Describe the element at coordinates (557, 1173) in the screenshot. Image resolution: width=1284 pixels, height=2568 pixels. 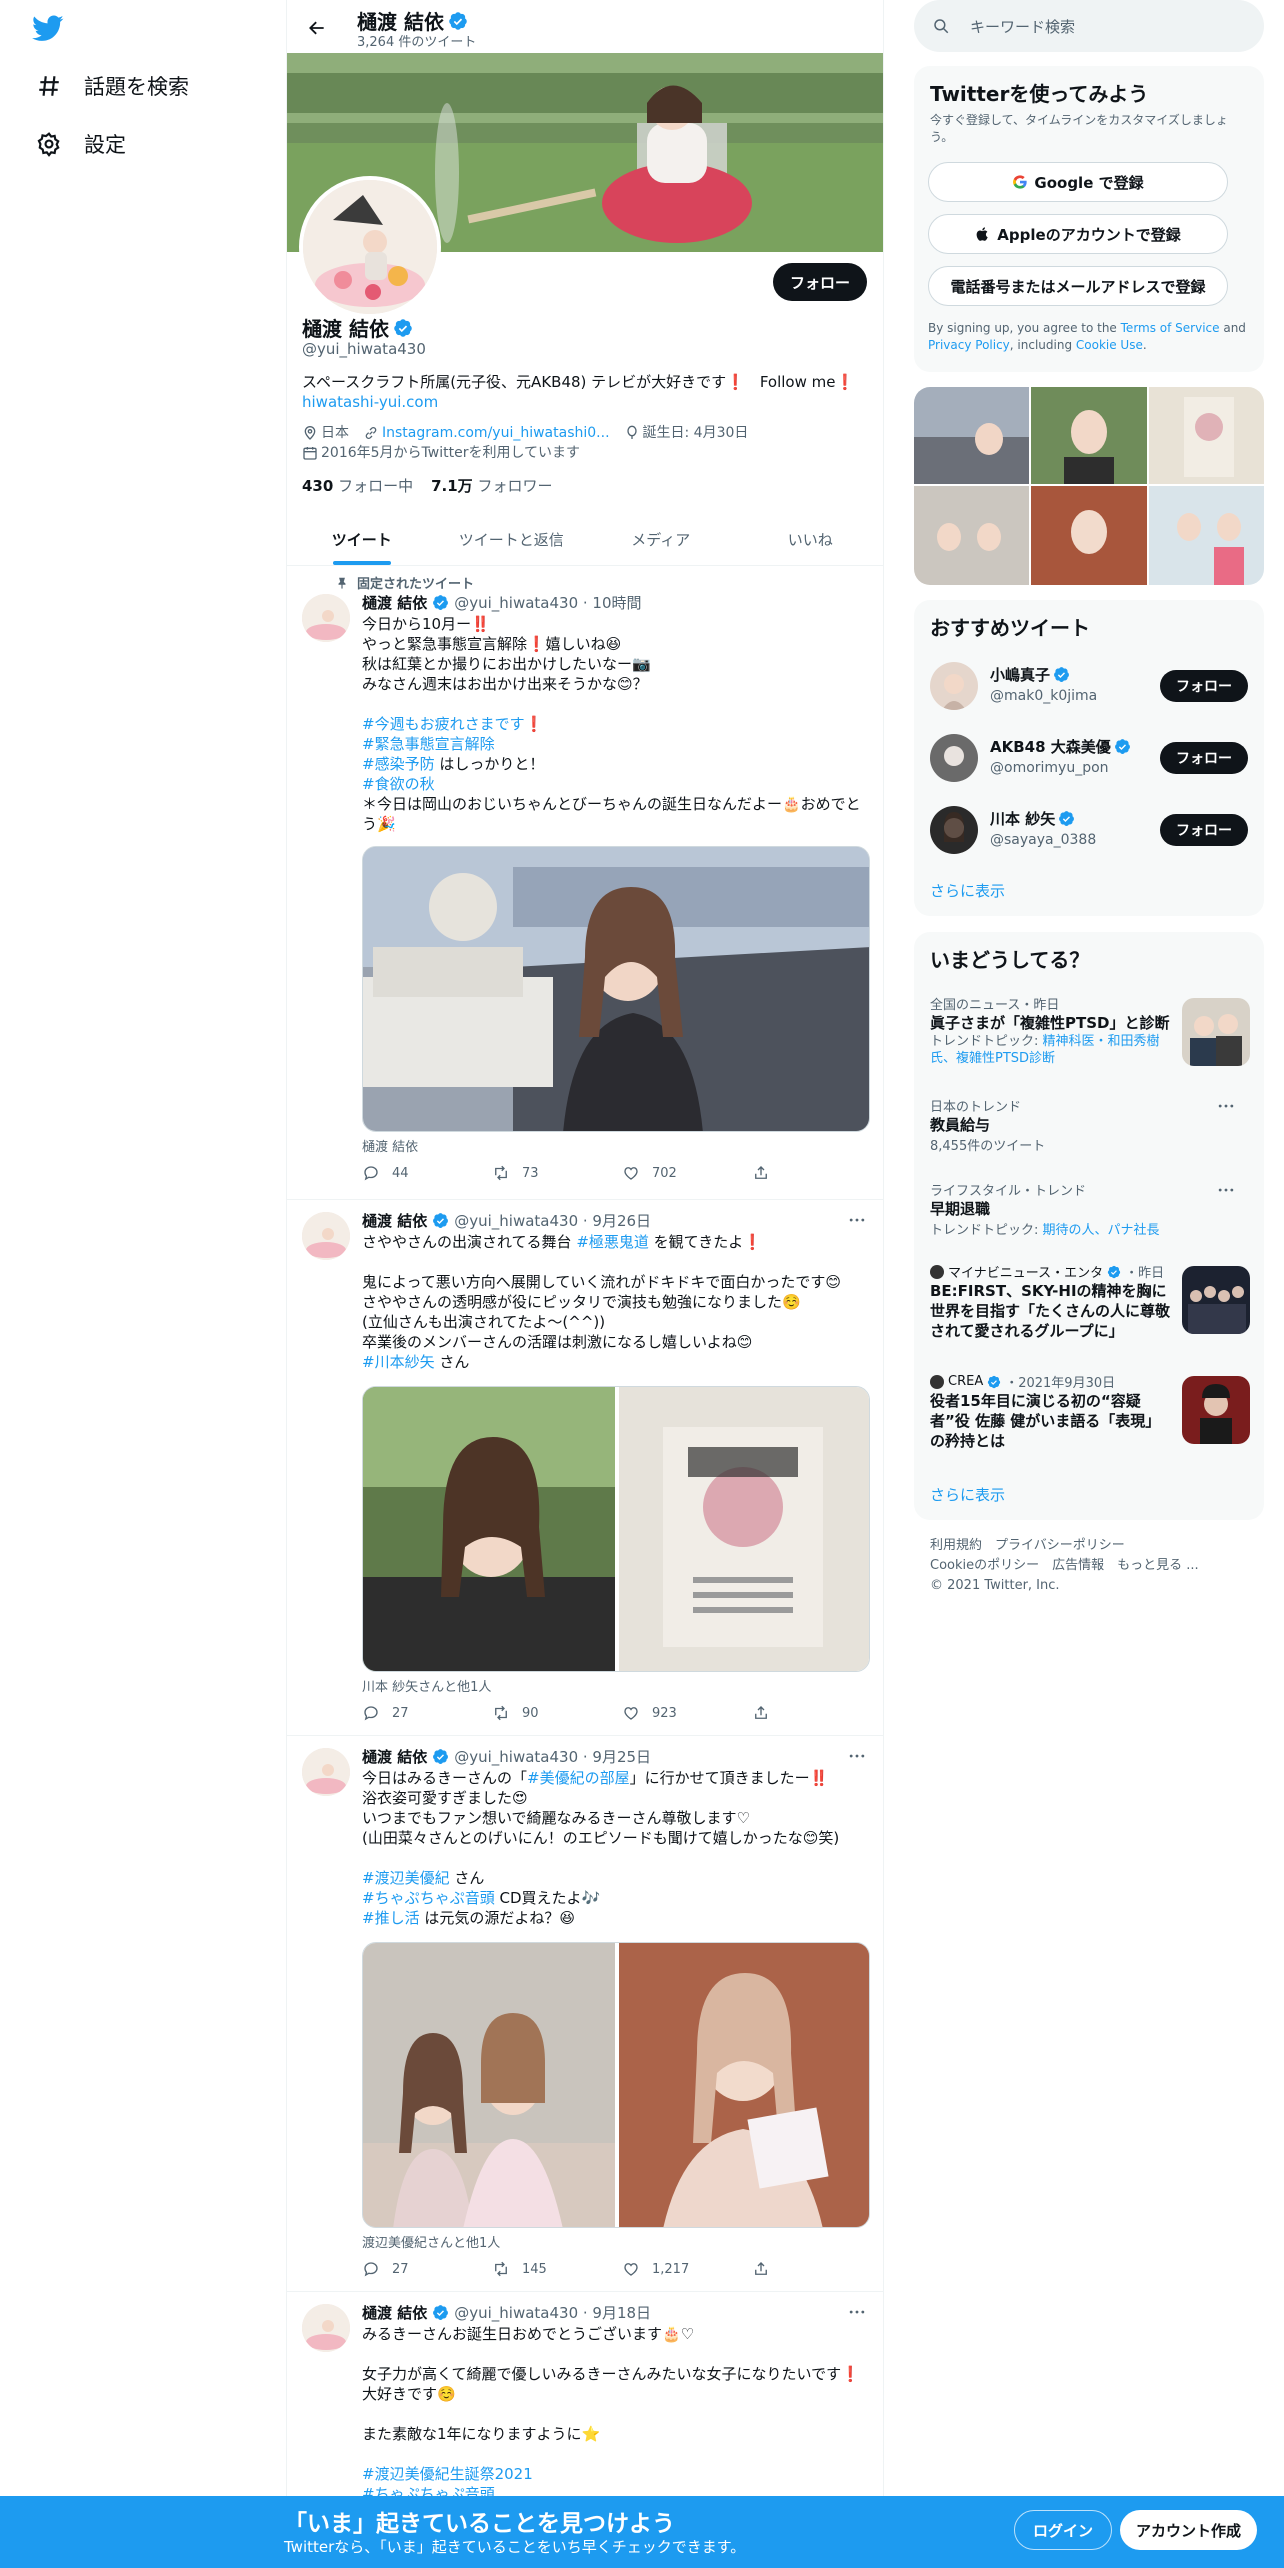
I see `retweet-button: 73` at that location.